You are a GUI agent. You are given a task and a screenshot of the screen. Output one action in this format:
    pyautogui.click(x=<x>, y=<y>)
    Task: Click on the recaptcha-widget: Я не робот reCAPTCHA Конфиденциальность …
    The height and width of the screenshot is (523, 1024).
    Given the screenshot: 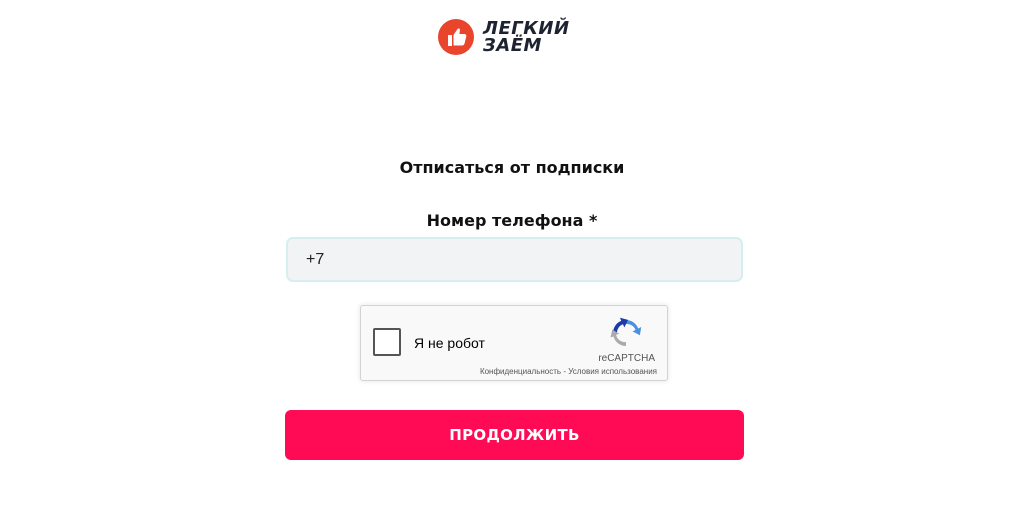 What is the action you would take?
    pyautogui.click(x=514, y=343)
    